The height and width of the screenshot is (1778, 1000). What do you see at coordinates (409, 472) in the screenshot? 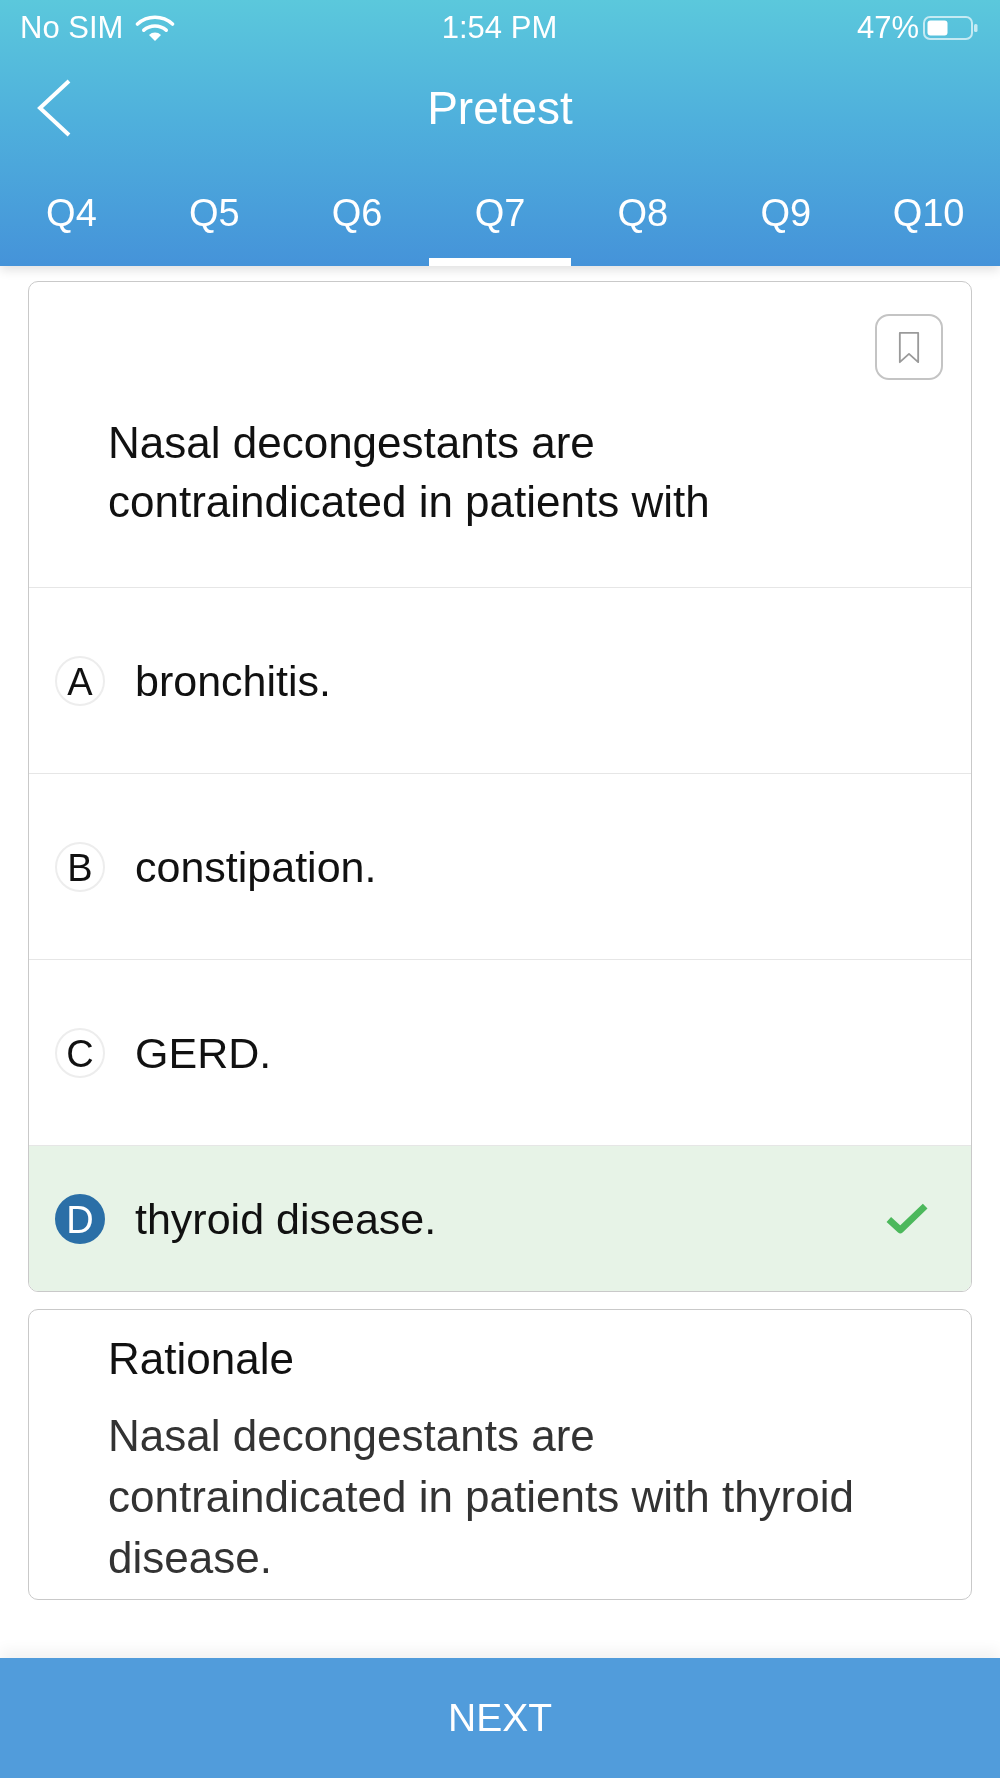
I see `question-text: Nasal decongestants are contraindicated in patients with` at bounding box center [409, 472].